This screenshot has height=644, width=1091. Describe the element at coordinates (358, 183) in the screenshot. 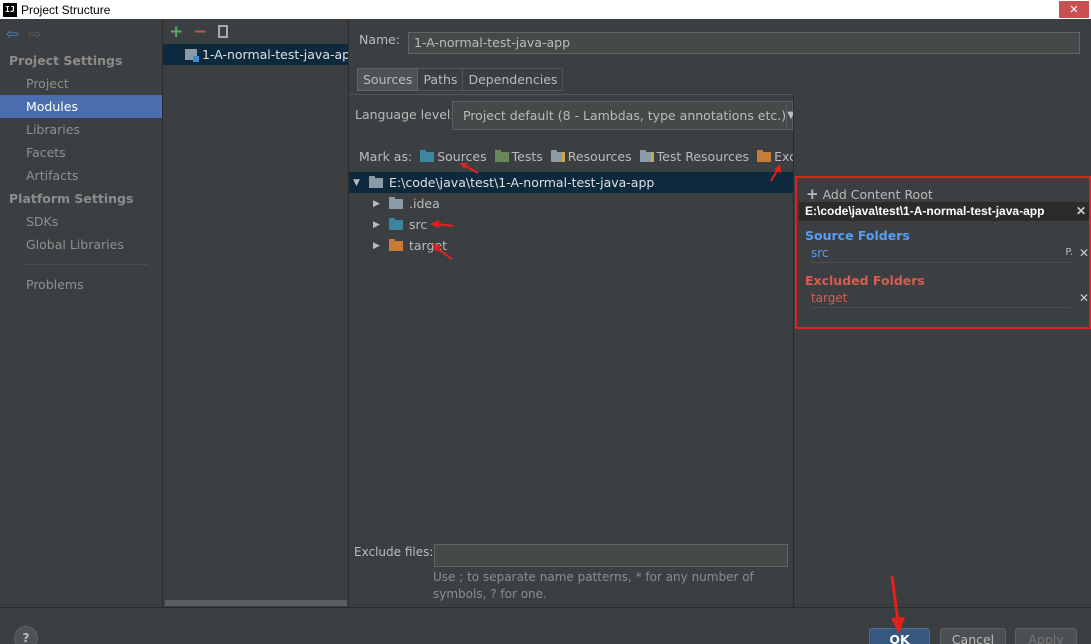

I see `expanded-triangle-icon: ▼` at that location.